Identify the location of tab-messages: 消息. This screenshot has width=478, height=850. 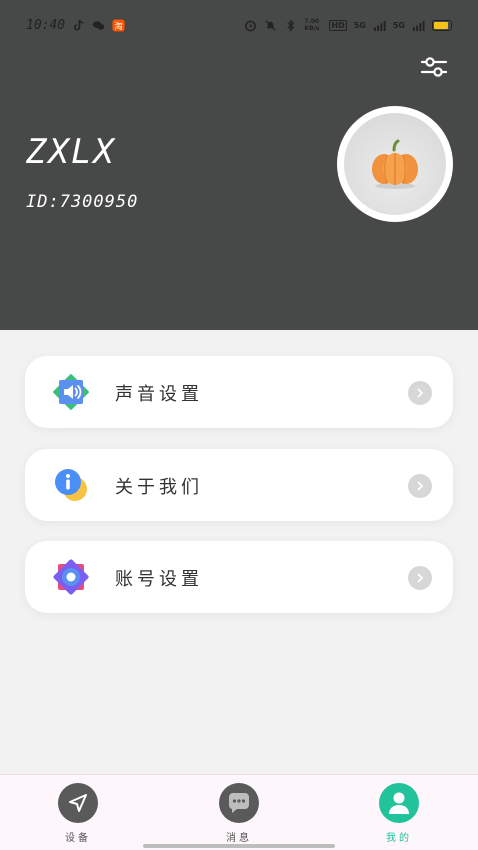
(239, 814).